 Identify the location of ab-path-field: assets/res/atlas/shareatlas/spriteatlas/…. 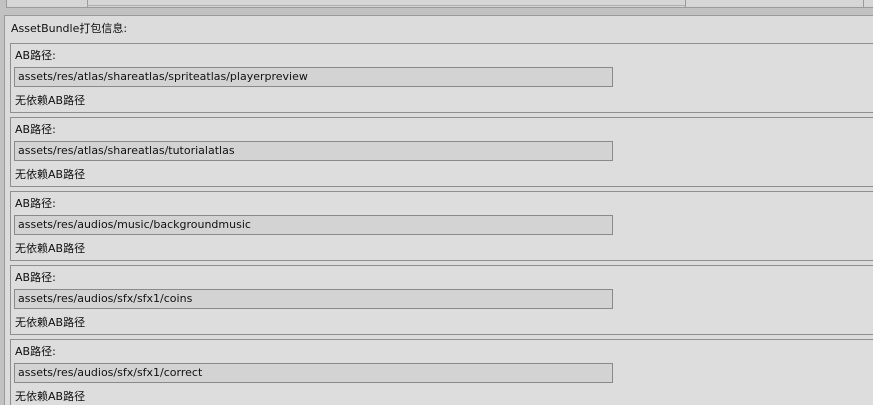
(313, 77).